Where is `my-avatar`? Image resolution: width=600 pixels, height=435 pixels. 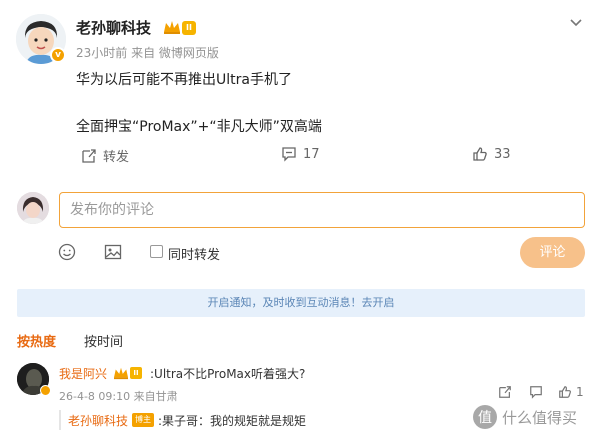 my-avatar is located at coordinates (33, 208).